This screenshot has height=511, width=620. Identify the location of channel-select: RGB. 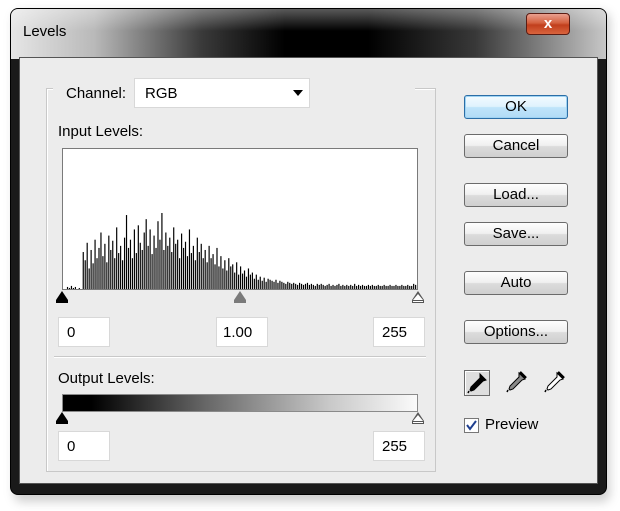
(222, 93).